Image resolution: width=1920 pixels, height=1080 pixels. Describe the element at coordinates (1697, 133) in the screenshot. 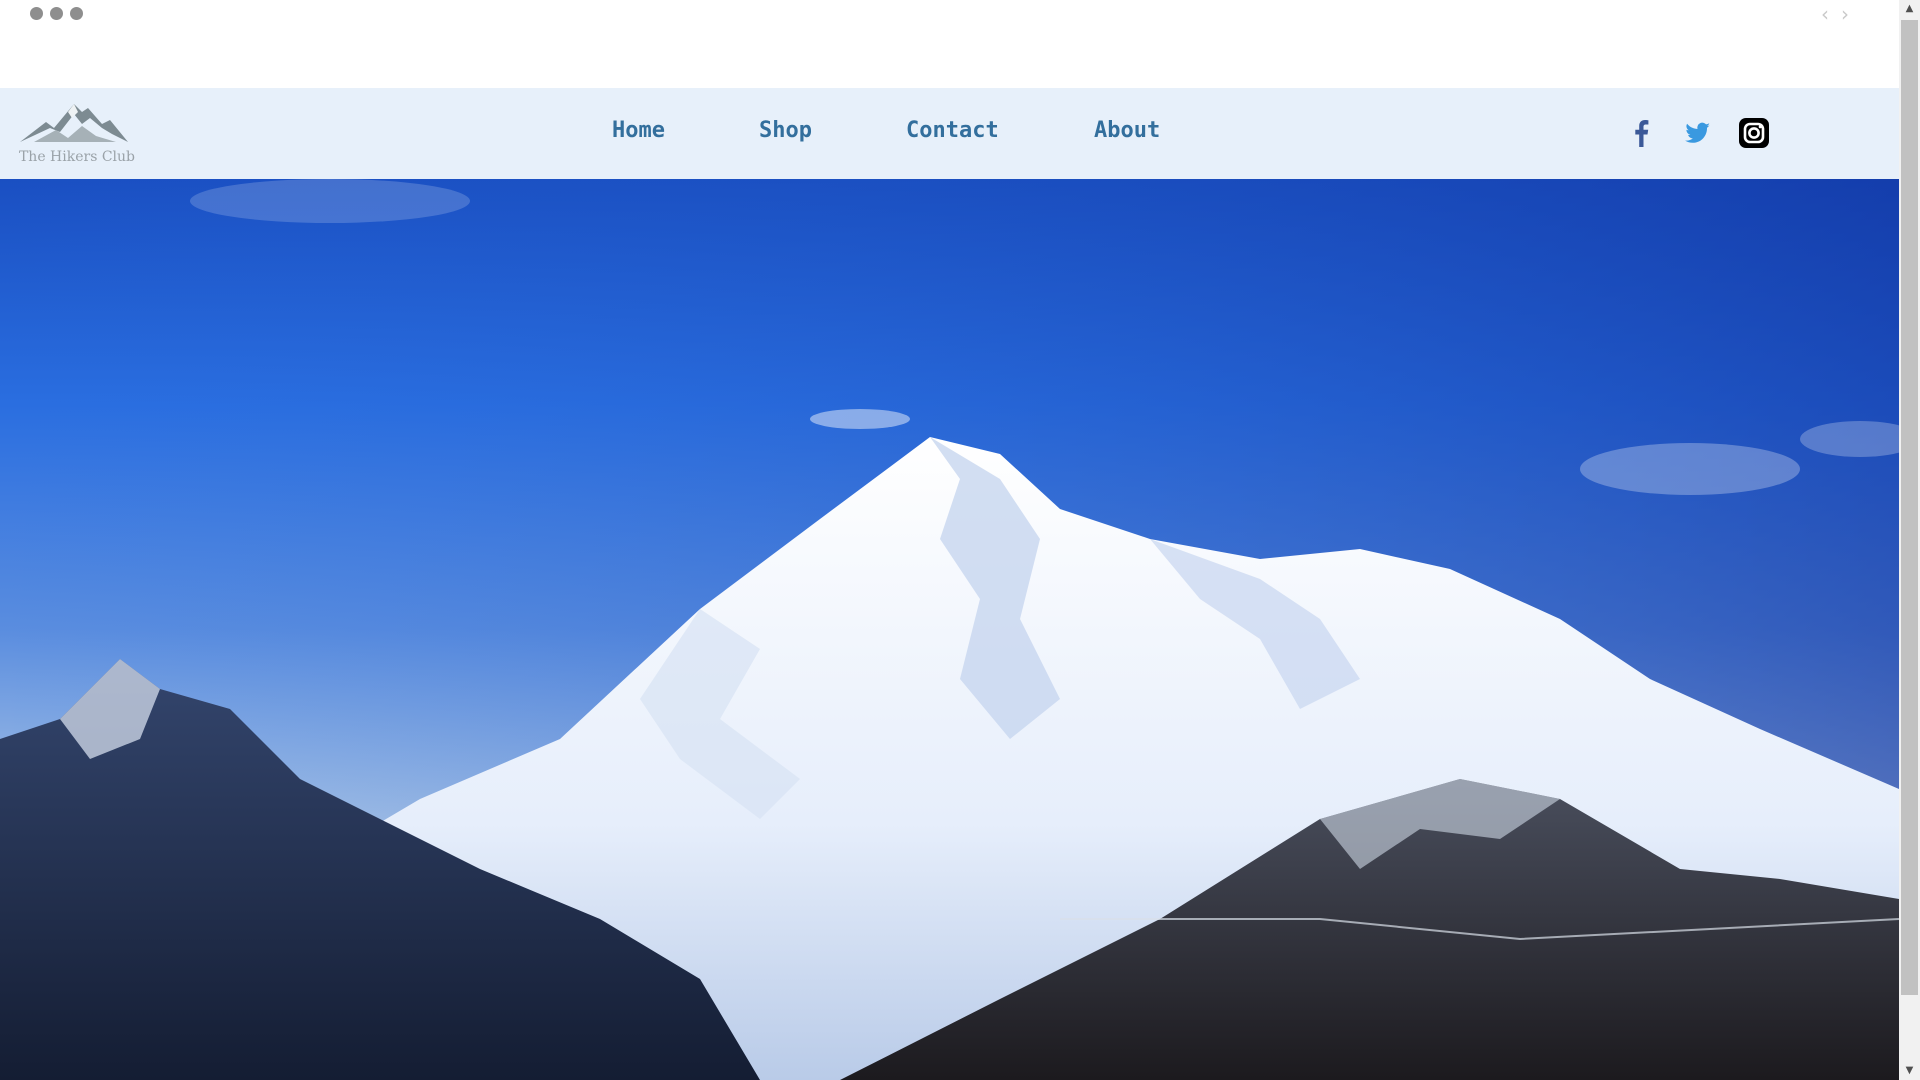

I see `twitter-icon` at that location.